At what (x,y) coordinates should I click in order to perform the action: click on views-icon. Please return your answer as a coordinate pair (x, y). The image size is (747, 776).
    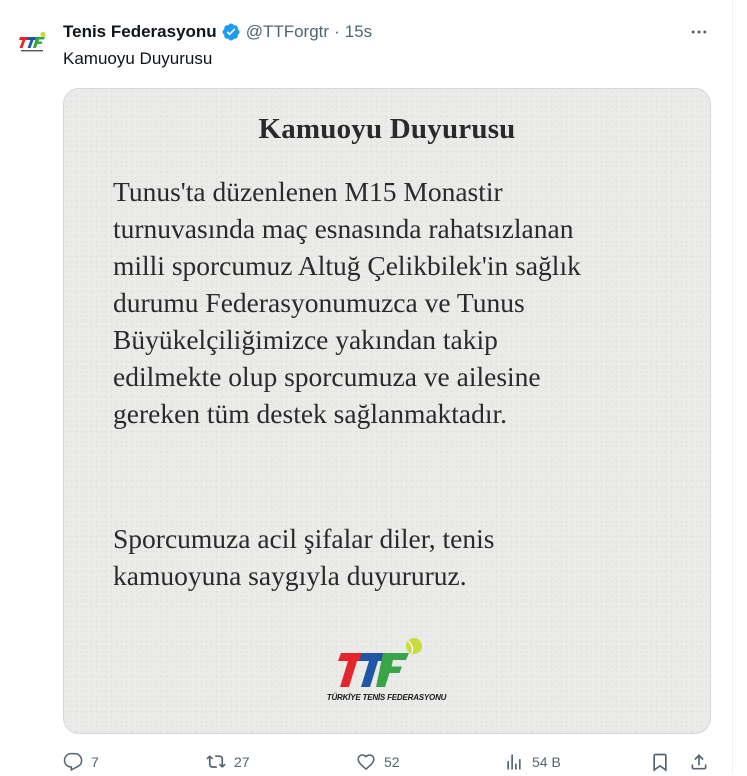
    Looking at the image, I should click on (514, 762).